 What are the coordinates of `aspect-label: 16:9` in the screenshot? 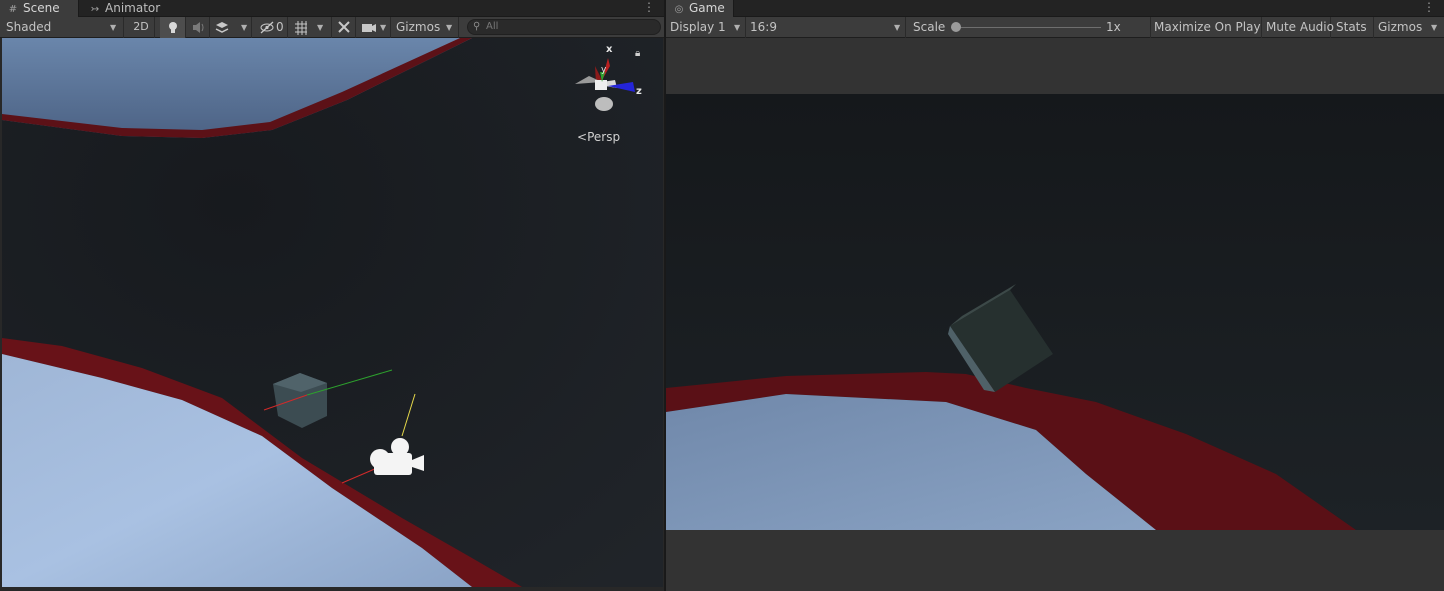 It's located at (763, 27).